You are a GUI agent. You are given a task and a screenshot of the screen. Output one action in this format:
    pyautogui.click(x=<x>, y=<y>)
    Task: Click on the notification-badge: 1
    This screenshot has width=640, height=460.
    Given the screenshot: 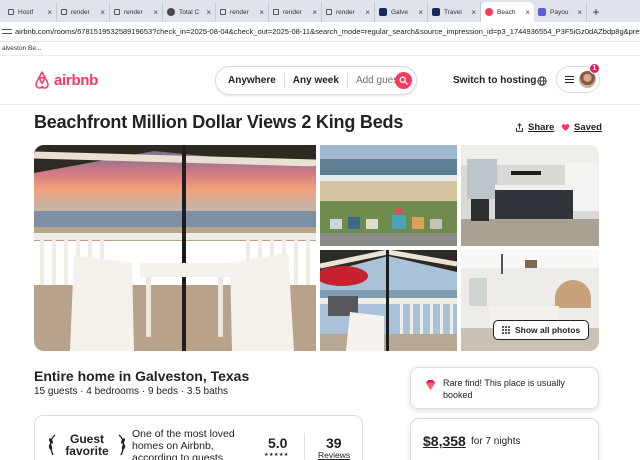 What is the action you would take?
    pyautogui.click(x=594, y=68)
    